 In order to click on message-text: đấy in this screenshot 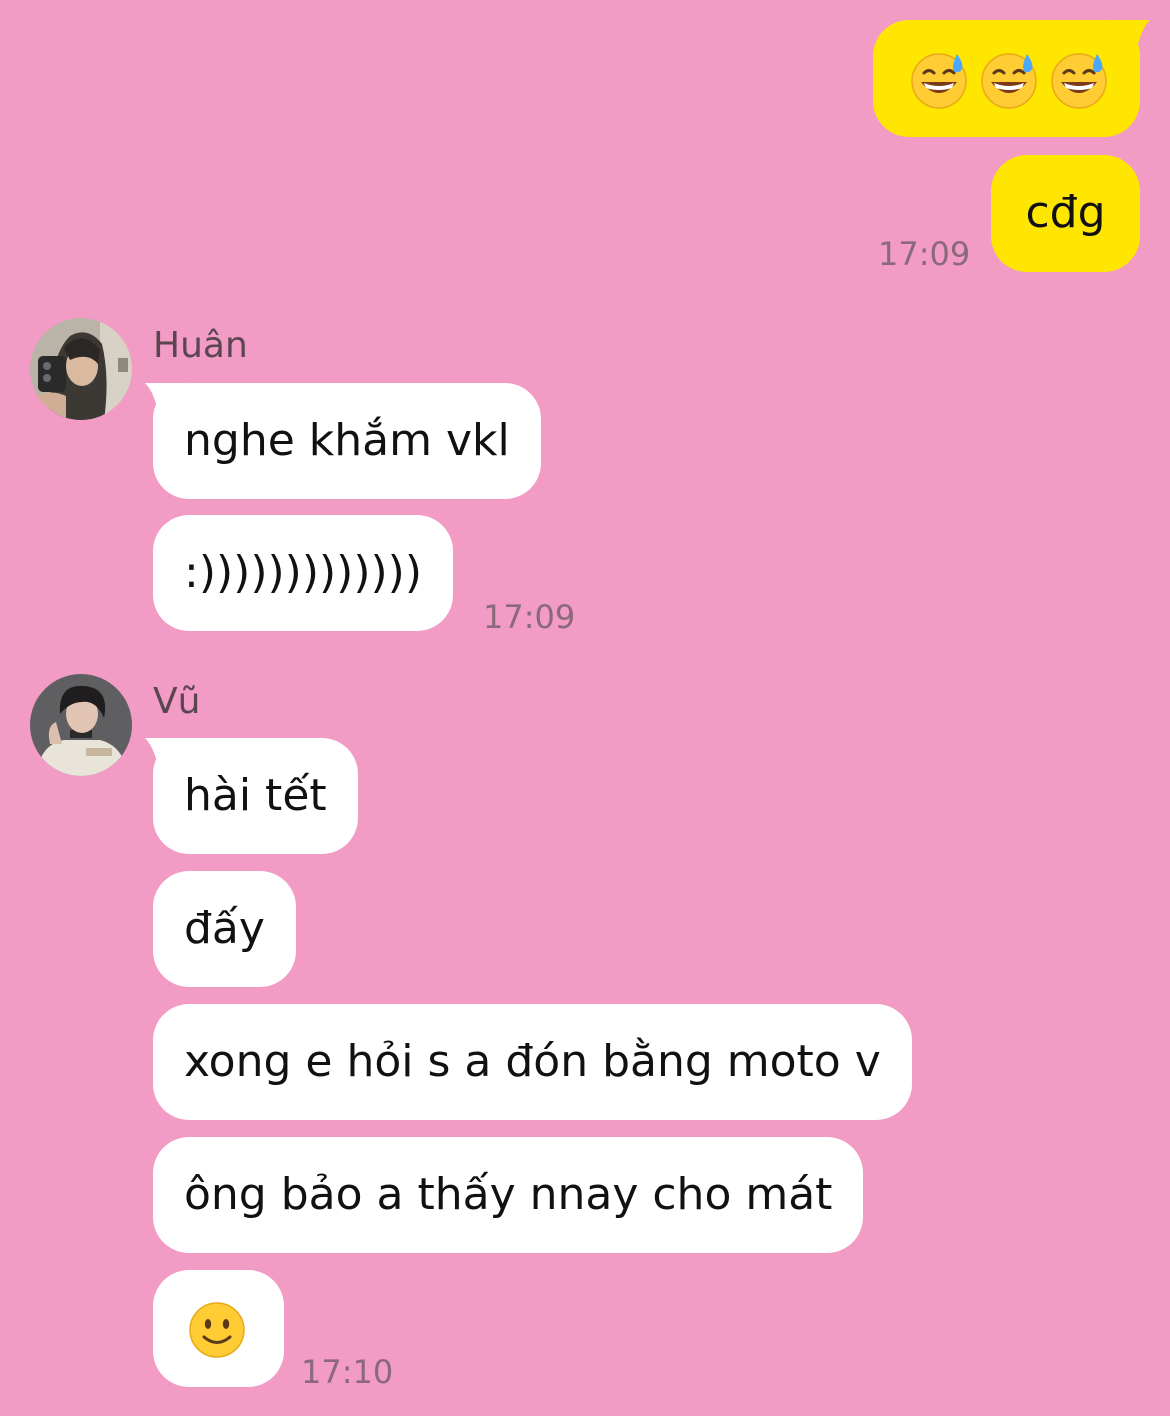, I will do `click(224, 928)`.